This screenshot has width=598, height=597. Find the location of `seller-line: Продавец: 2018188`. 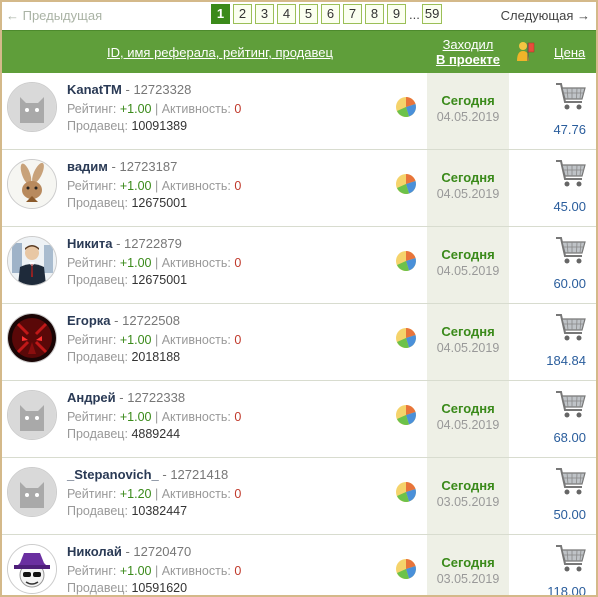

seller-line: Продавец: 2018188 is located at coordinates (123, 357).